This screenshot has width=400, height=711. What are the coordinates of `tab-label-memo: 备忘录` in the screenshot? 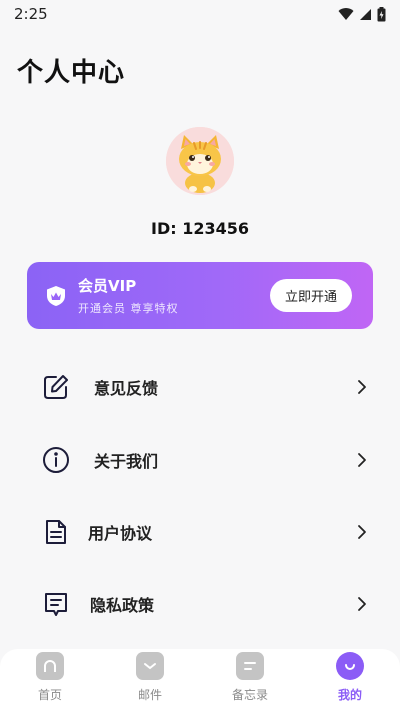 It's located at (249, 695).